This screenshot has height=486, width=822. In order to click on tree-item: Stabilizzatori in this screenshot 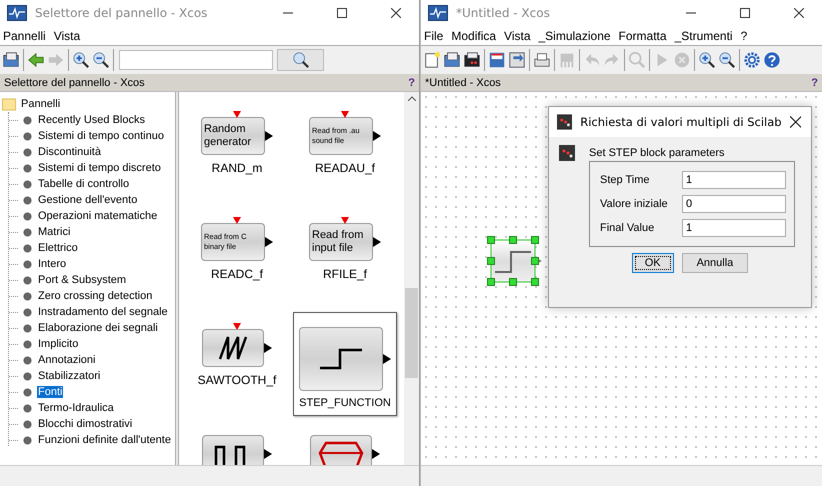, I will do `click(69, 376)`.